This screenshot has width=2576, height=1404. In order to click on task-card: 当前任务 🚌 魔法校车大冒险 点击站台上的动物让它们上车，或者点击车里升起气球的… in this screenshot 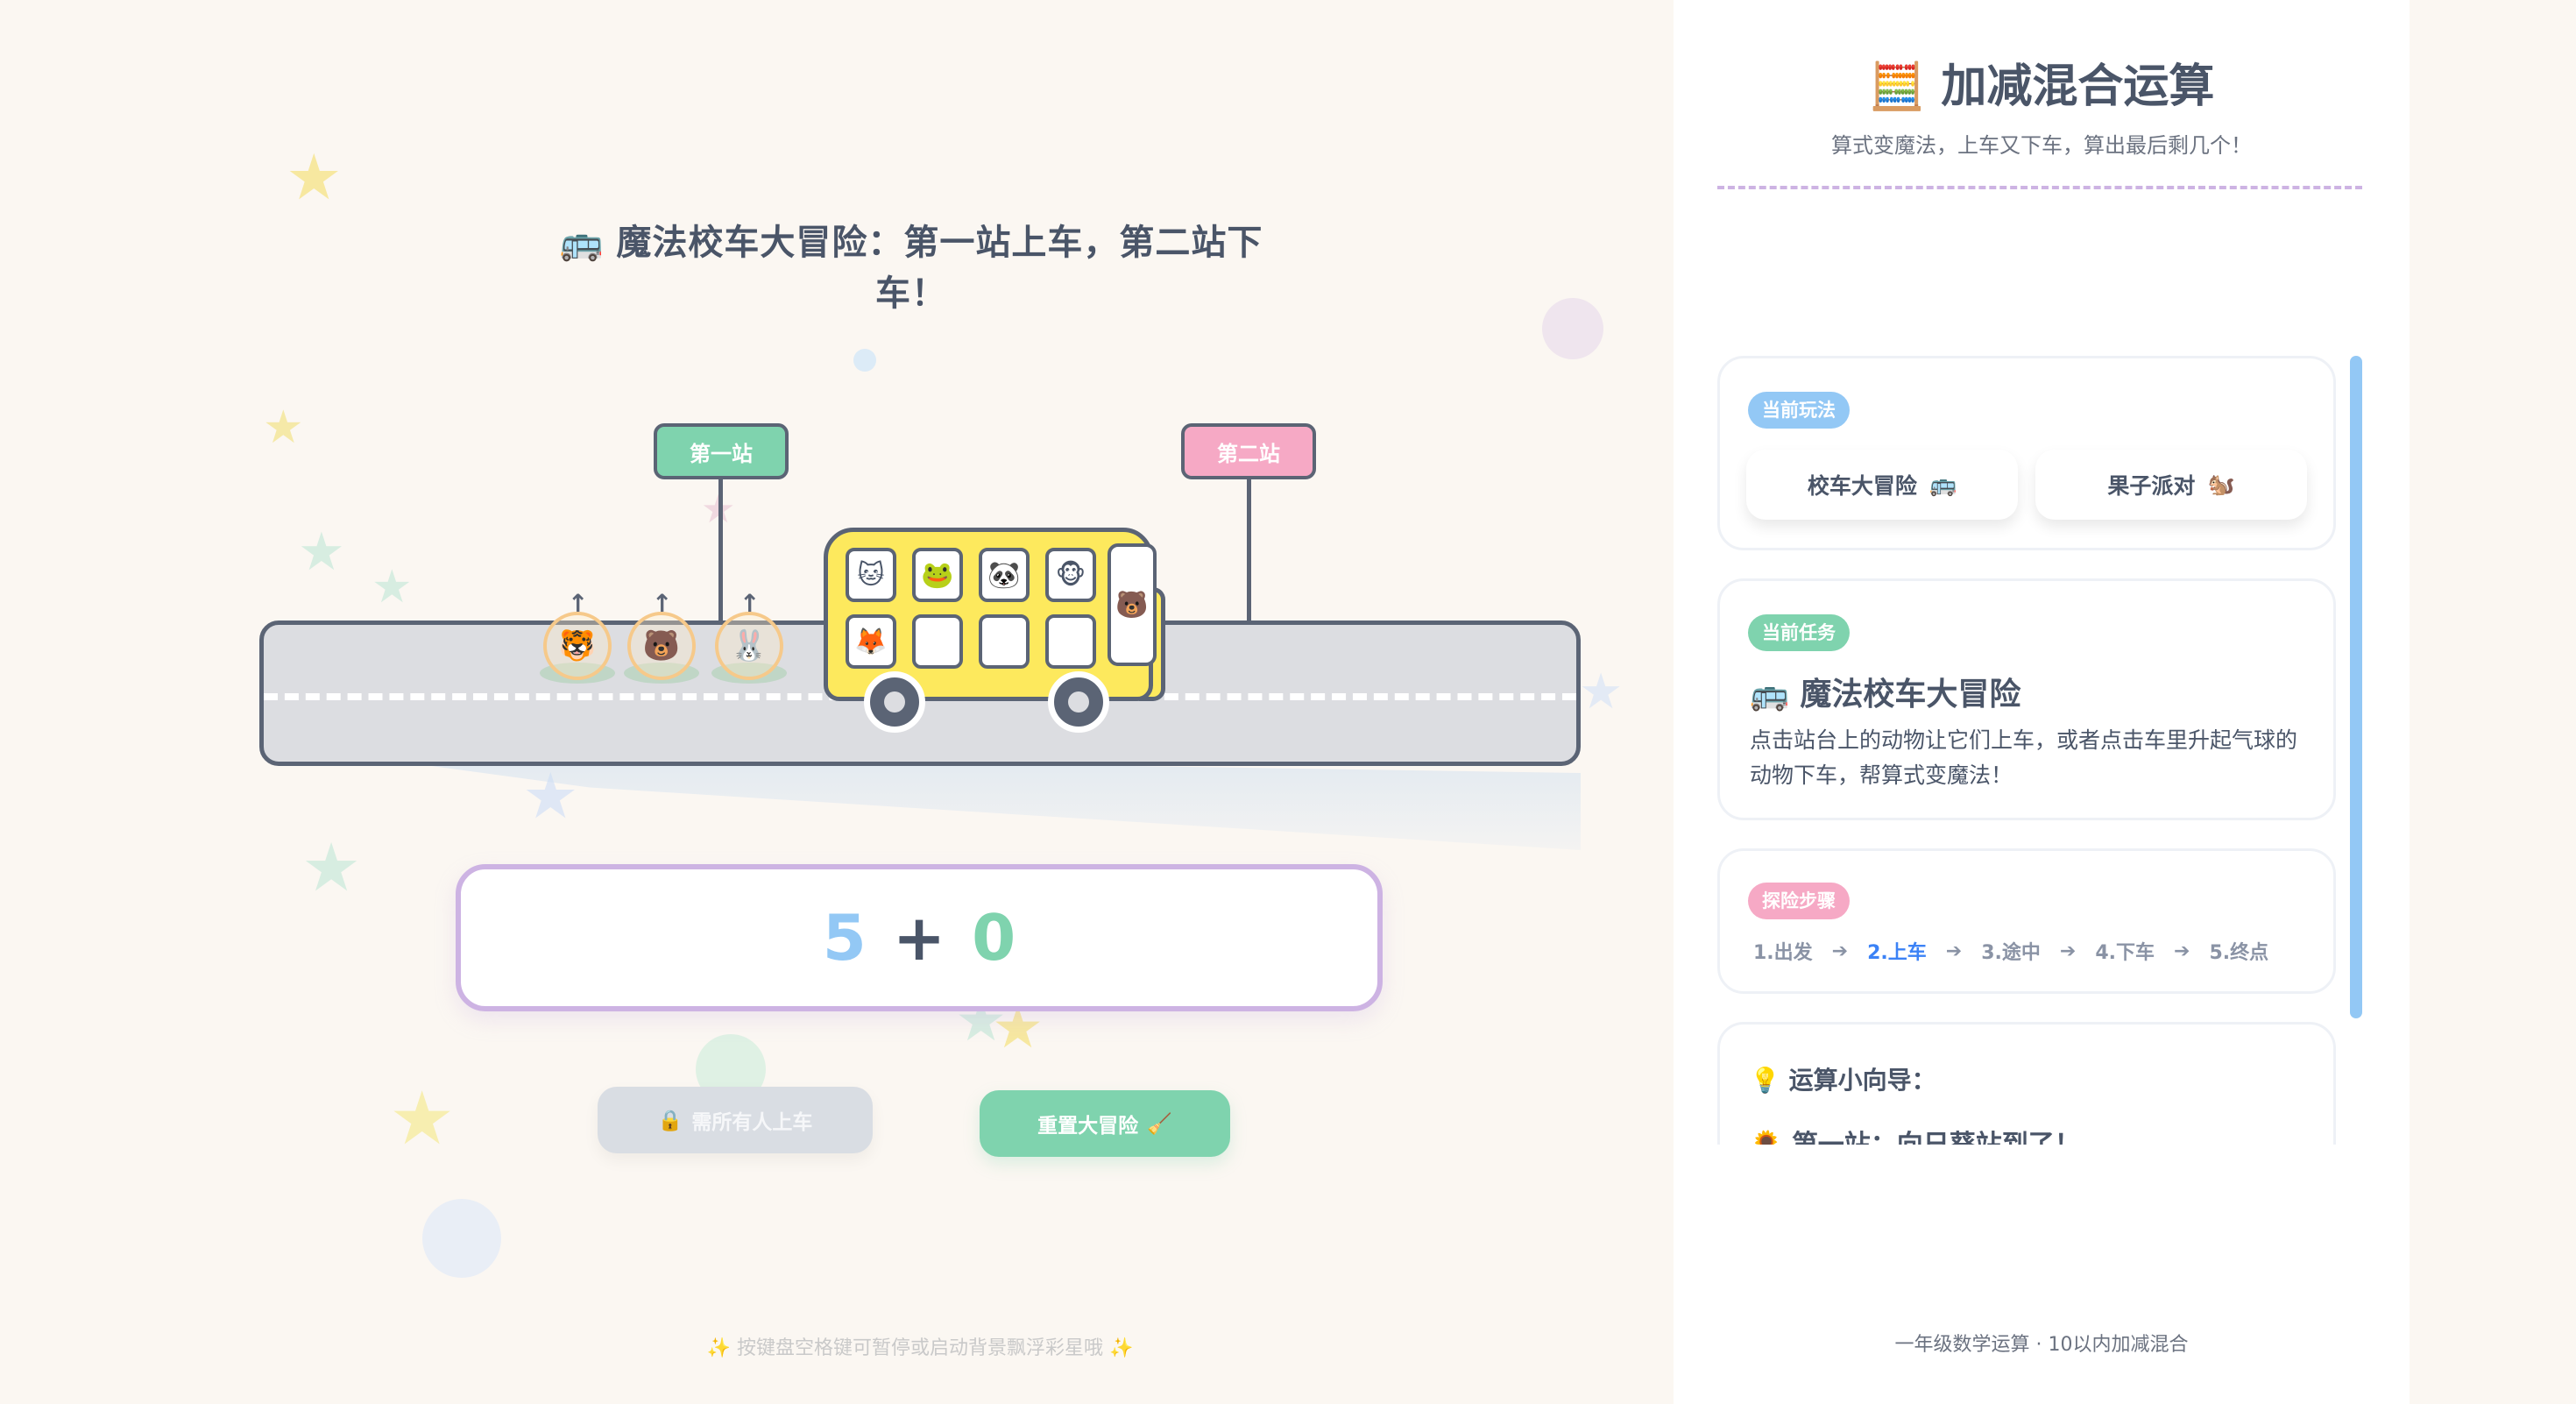, I will do `click(2026, 699)`.